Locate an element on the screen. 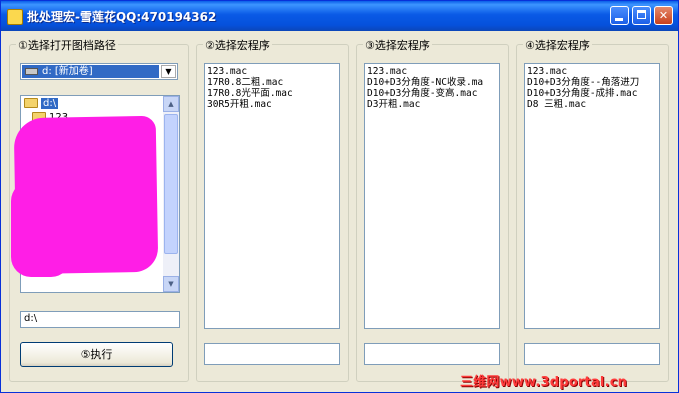  path-field: d:\ is located at coordinates (100, 319).